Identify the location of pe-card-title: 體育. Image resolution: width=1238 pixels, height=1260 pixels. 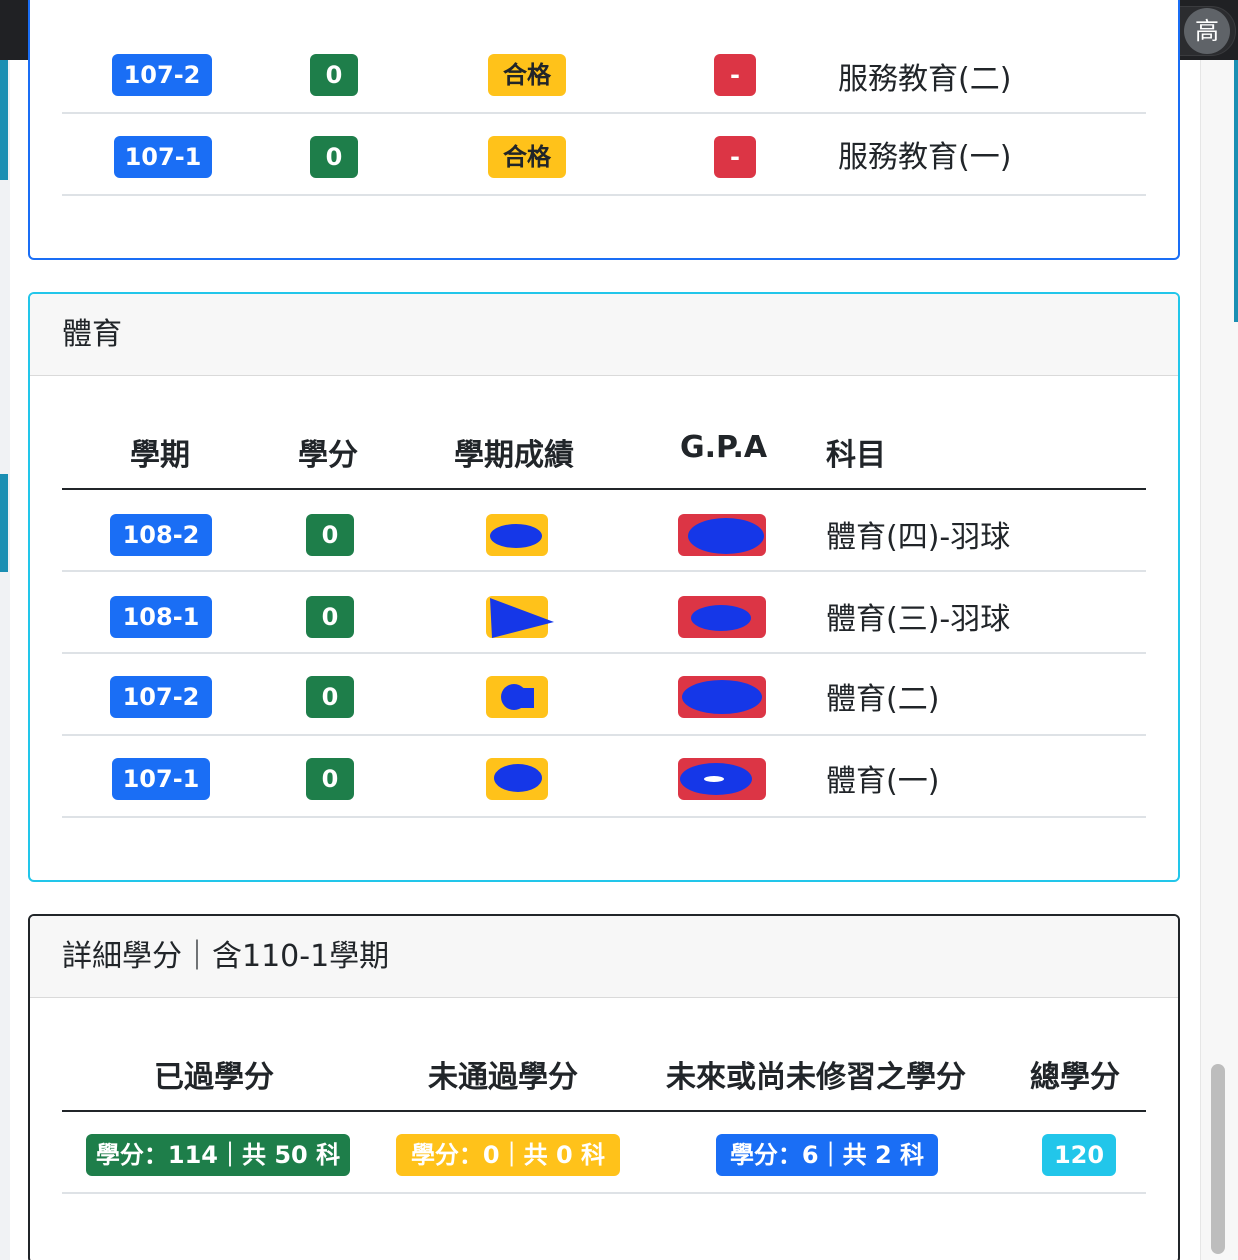
(604, 335).